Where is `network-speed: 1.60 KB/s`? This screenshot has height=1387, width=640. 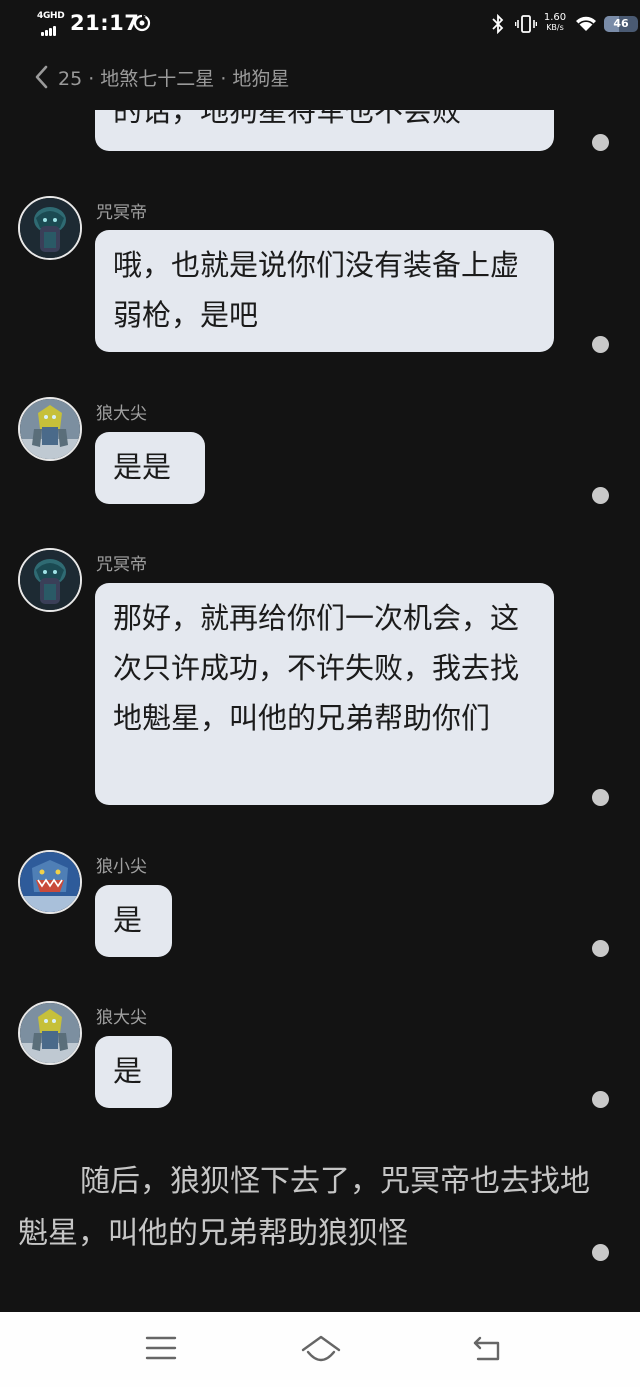
network-speed: 1.60 KB/s is located at coordinates (555, 22).